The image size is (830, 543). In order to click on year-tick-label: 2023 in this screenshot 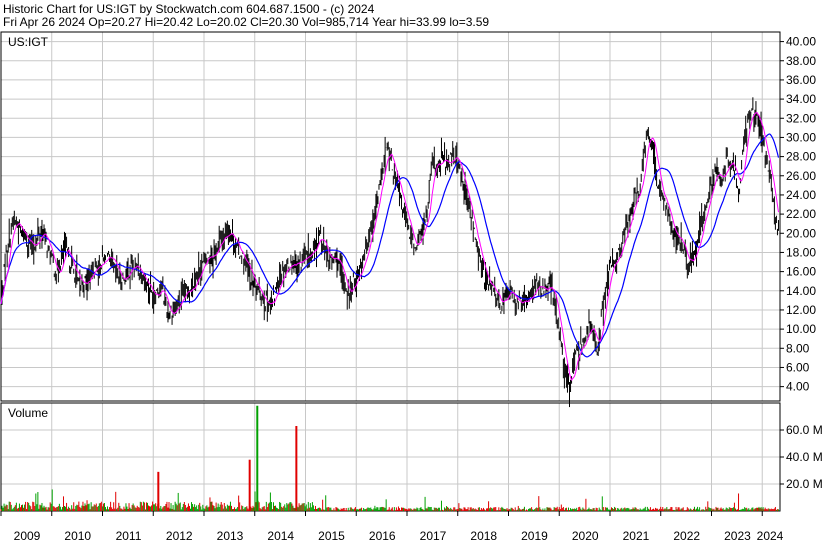, I will do `click(737, 536)`.